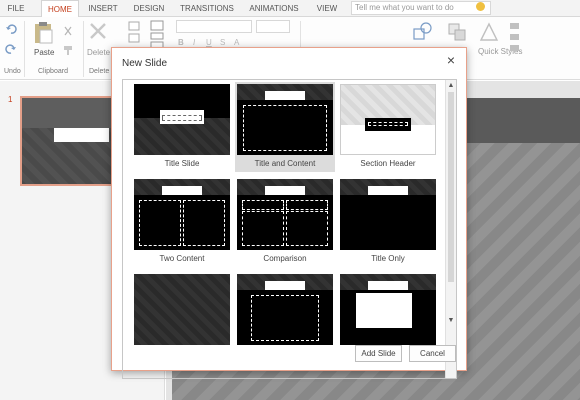 This screenshot has width=580, height=400. Describe the element at coordinates (98, 52) in the screenshot. I see `delete-button: Delete` at that location.